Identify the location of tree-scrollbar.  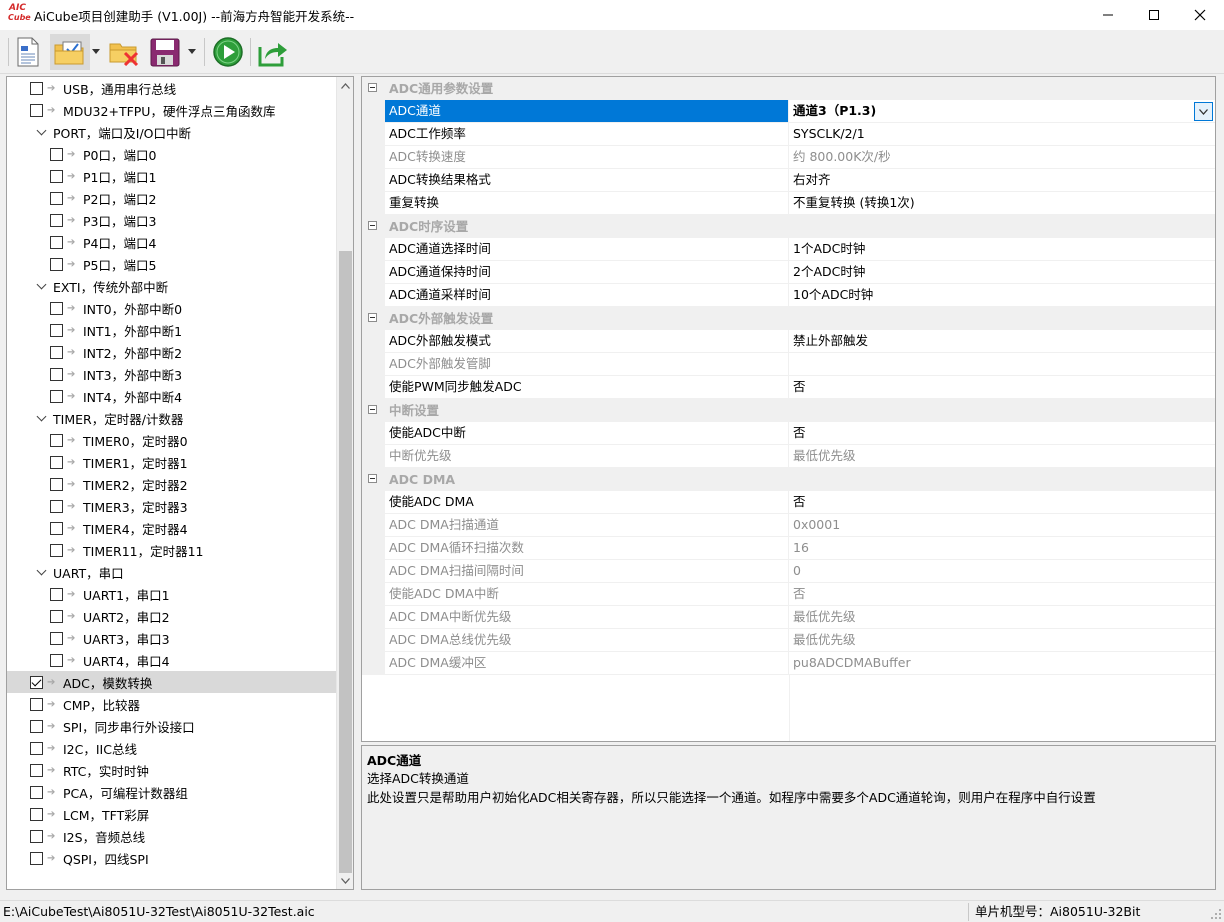
(344, 483).